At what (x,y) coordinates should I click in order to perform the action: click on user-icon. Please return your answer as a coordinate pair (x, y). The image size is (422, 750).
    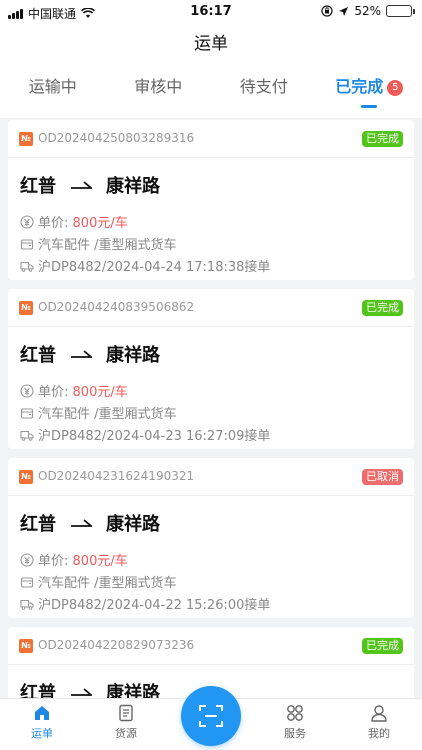
    Looking at the image, I should click on (379, 713).